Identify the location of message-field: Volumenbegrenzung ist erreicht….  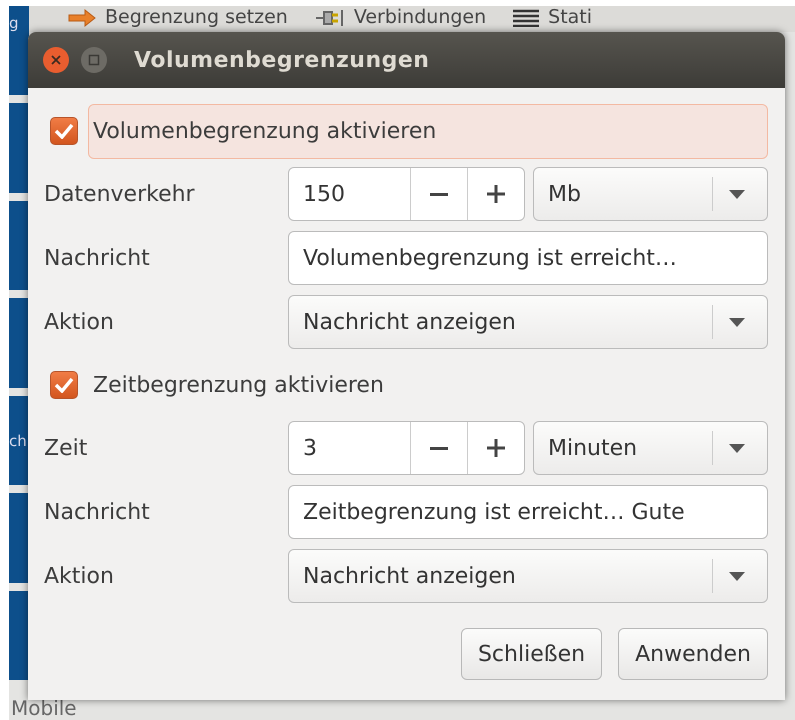
(528, 258).